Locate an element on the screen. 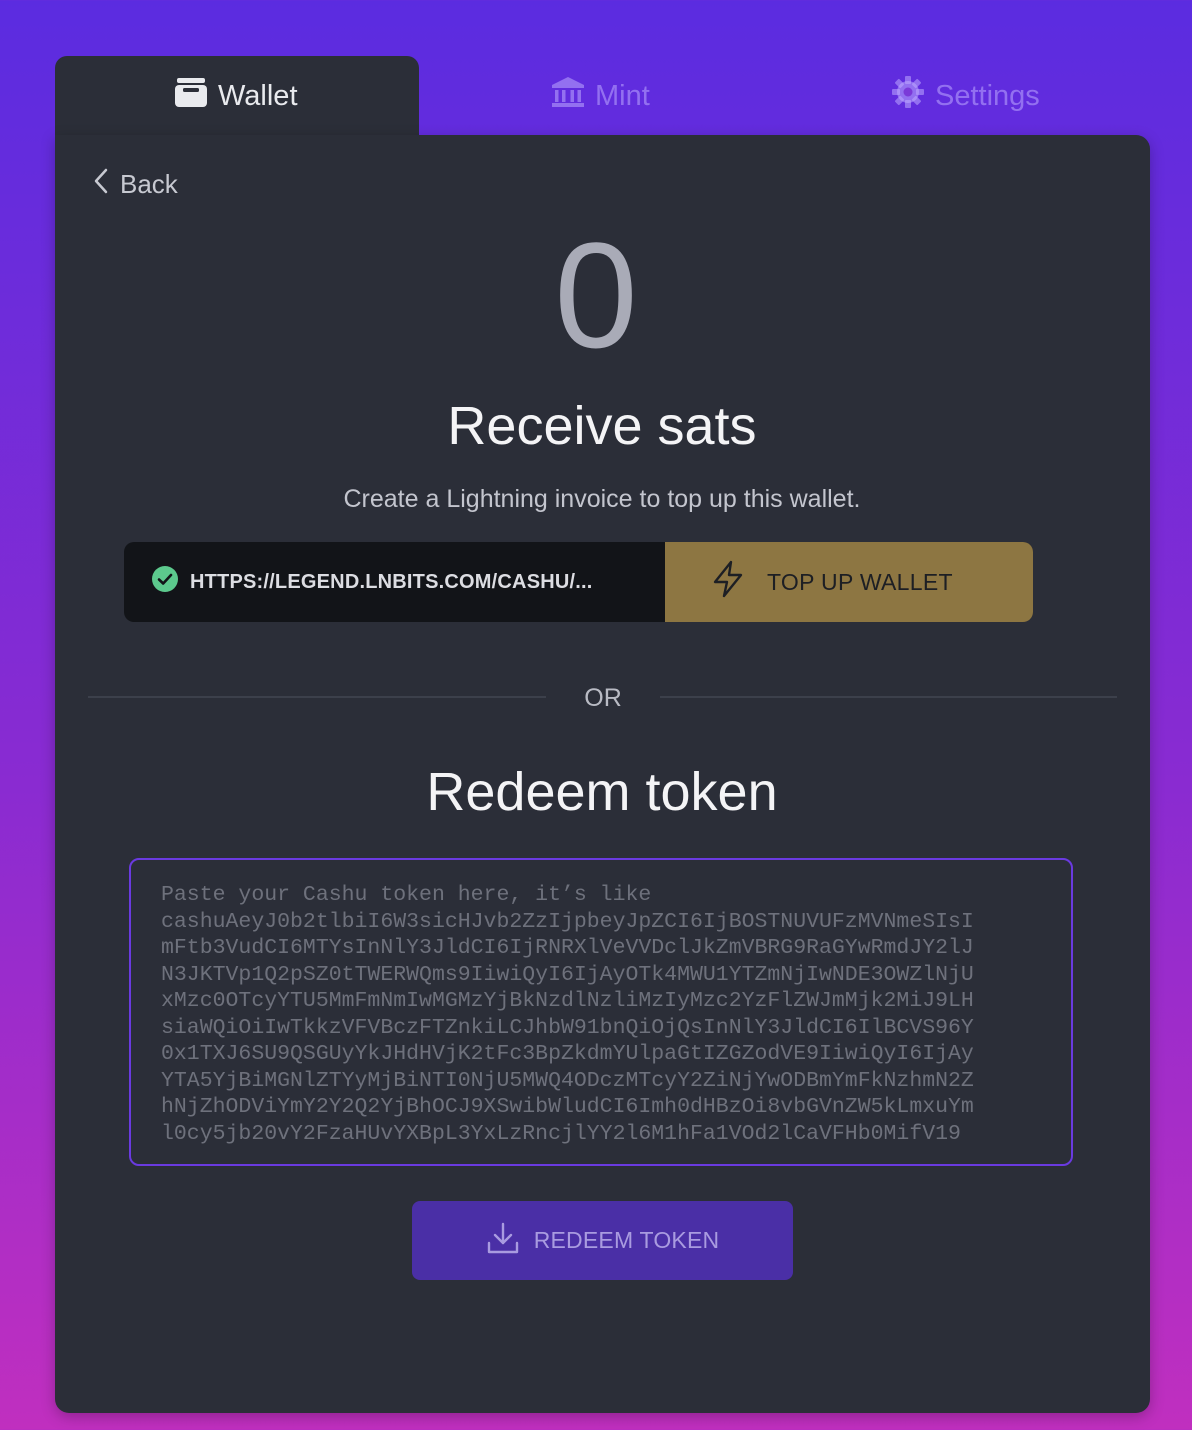  redeem-token-button: REDEEM TOKEN is located at coordinates (602, 1240).